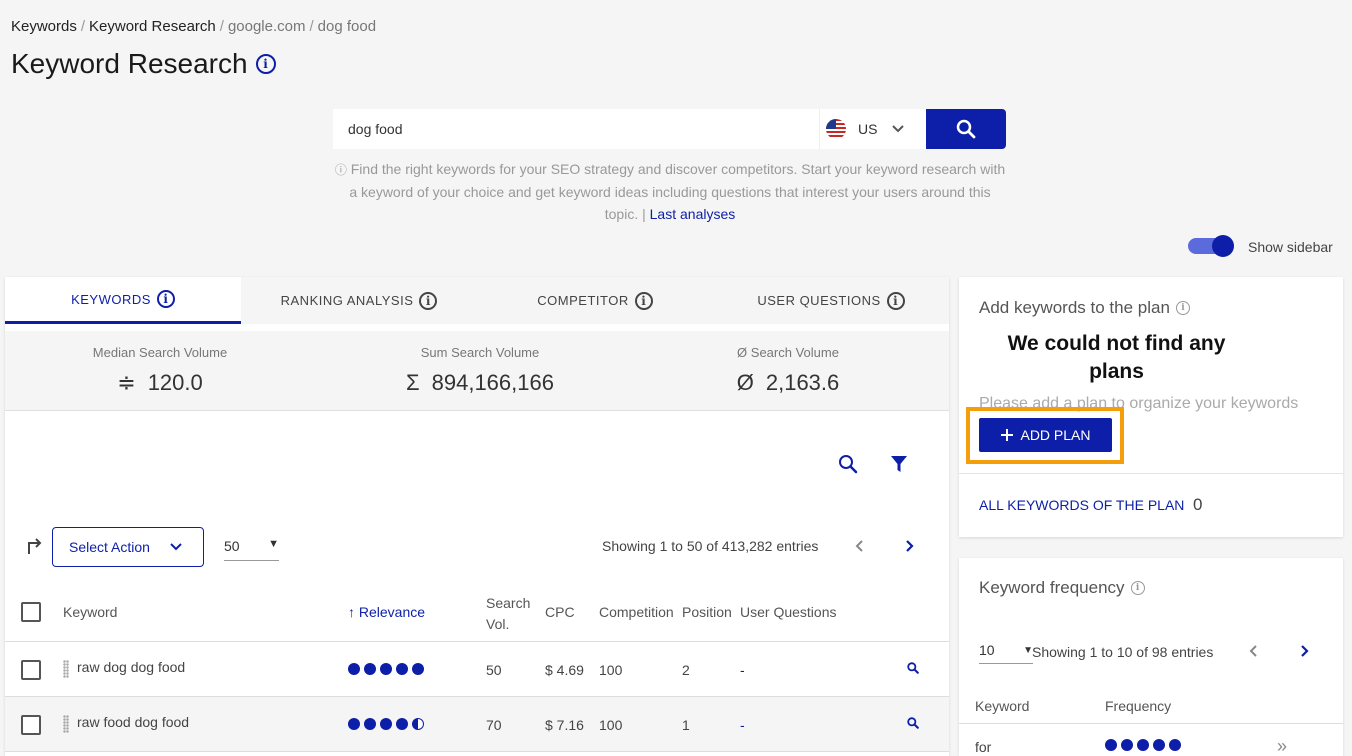 Image resolution: width=1352 pixels, height=756 pixels. What do you see at coordinates (745, 382) in the screenshot?
I see `average-icon: Ø` at bounding box center [745, 382].